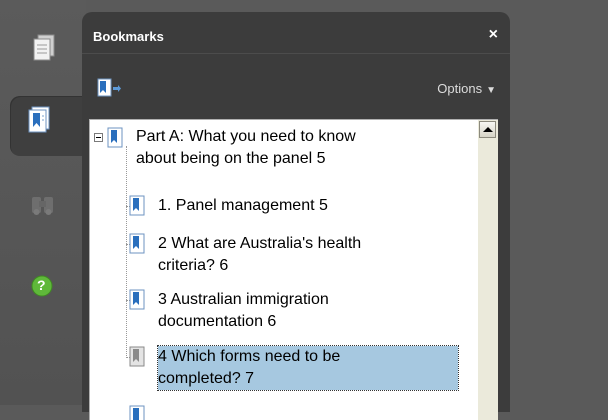 The width and height of the screenshot is (608, 420). I want to click on bookmark-label: 3 Australian immigration, so click(243, 299).